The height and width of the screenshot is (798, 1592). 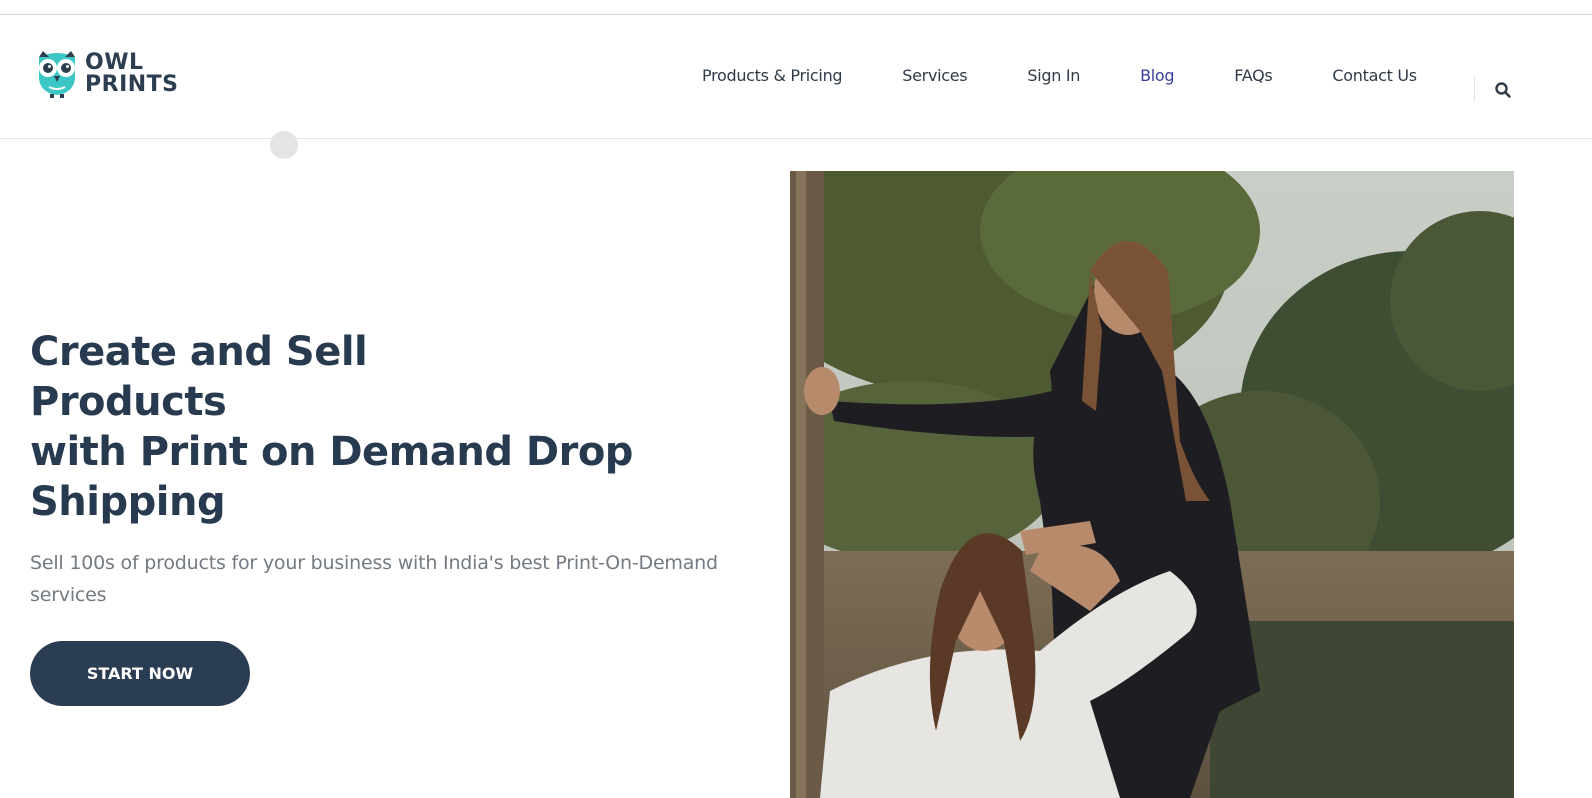 I want to click on brand-line-1: OWL, so click(x=114, y=62).